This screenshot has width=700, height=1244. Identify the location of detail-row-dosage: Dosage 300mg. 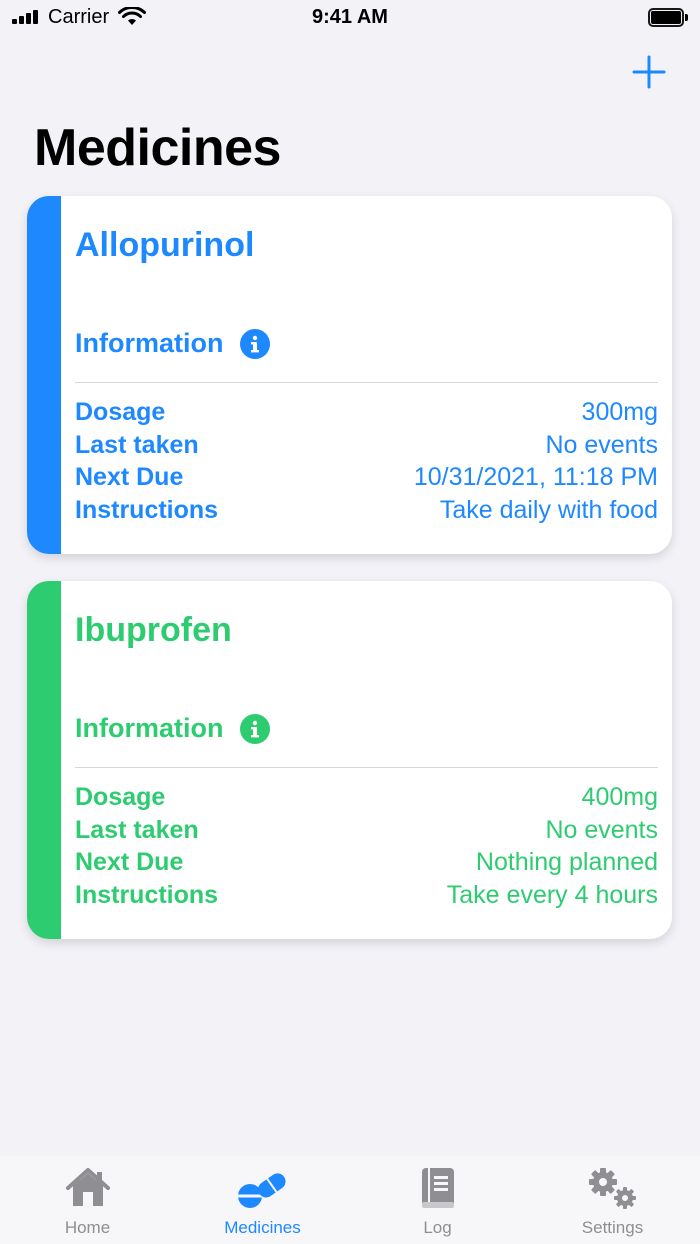
(366, 412).